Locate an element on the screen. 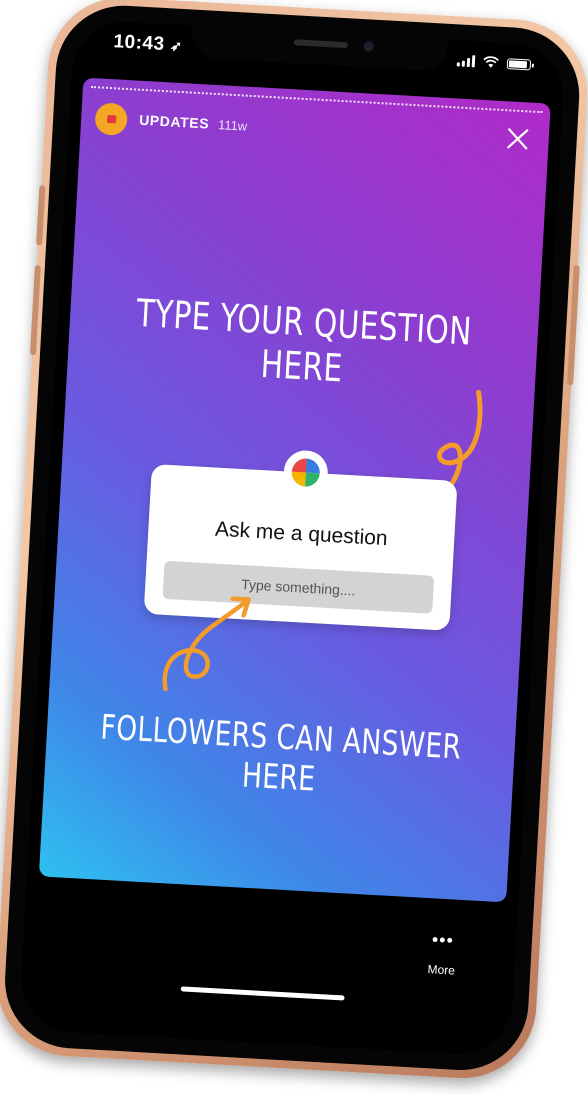 Image resolution: width=588 pixels, height=1095 pixels. story-progress-bar is located at coordinates (316, 99).